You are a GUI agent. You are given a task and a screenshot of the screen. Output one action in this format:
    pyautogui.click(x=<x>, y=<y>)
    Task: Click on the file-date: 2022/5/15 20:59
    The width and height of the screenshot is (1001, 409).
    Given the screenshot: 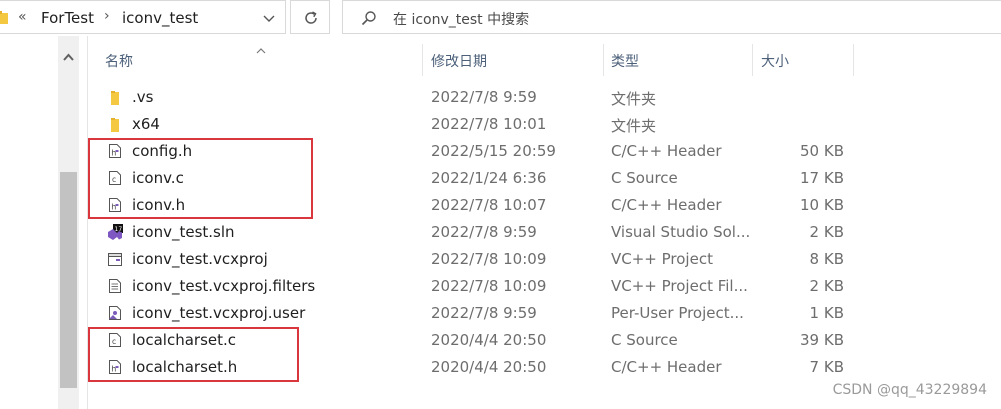 What is the action you would take?
    pyautogui.click(x=493, y=151)
    